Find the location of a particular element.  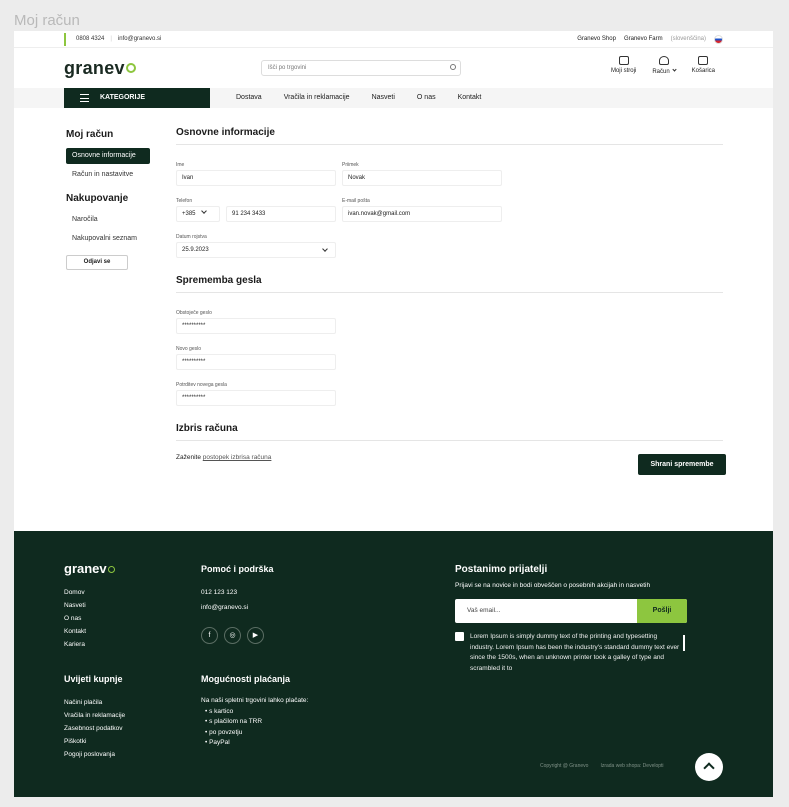

account-button: Račun is located at coordinates (664, 65).